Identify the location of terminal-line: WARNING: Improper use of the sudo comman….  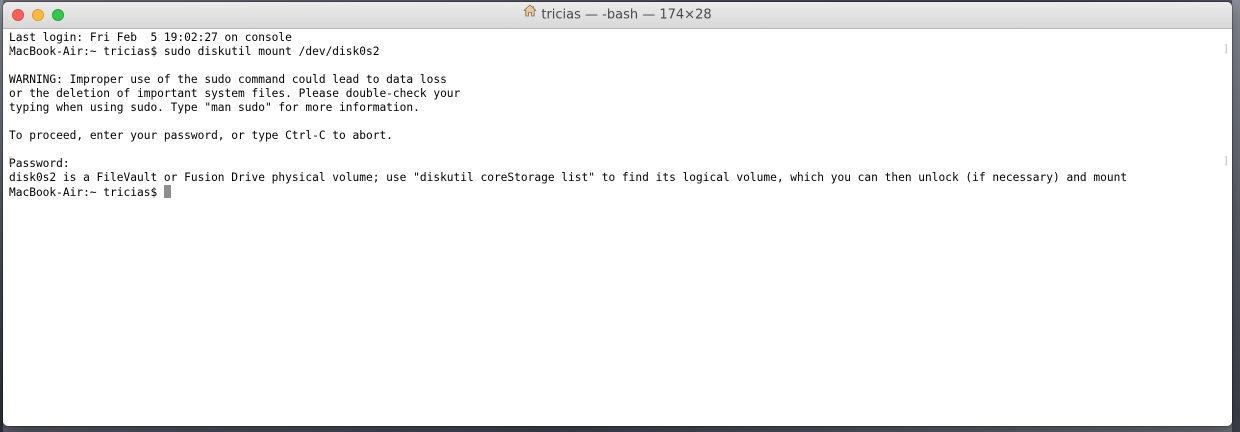
(228, 79).